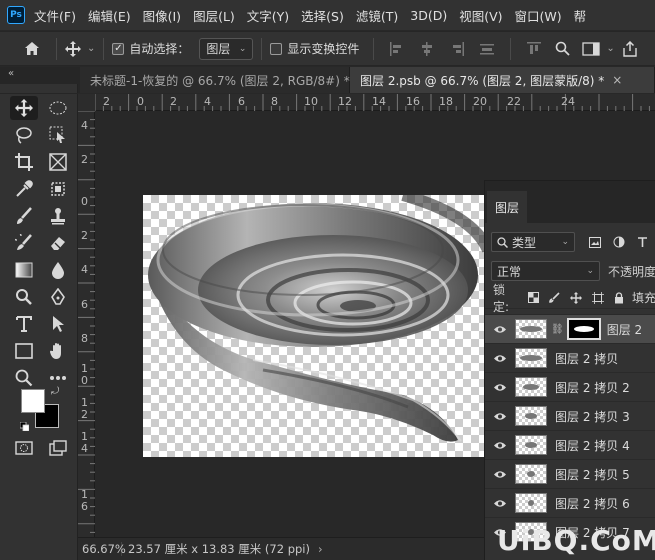 The height and width of the screenshot is (560, 655). I want to click on menu-3d: 3D(D), so click(428, 15).